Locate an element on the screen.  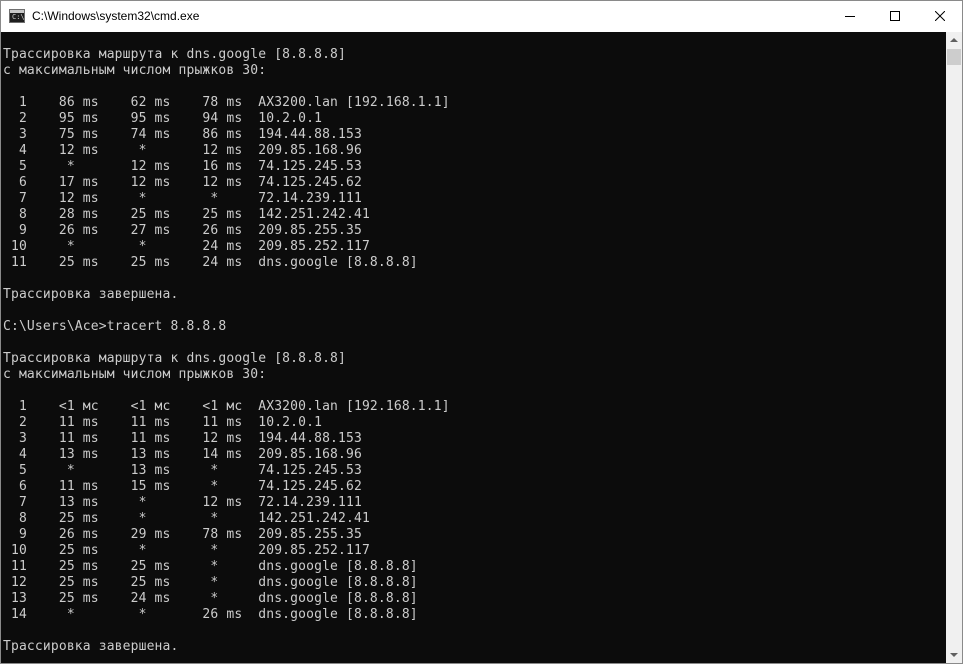
close-button is located at coordinates (939, 16).